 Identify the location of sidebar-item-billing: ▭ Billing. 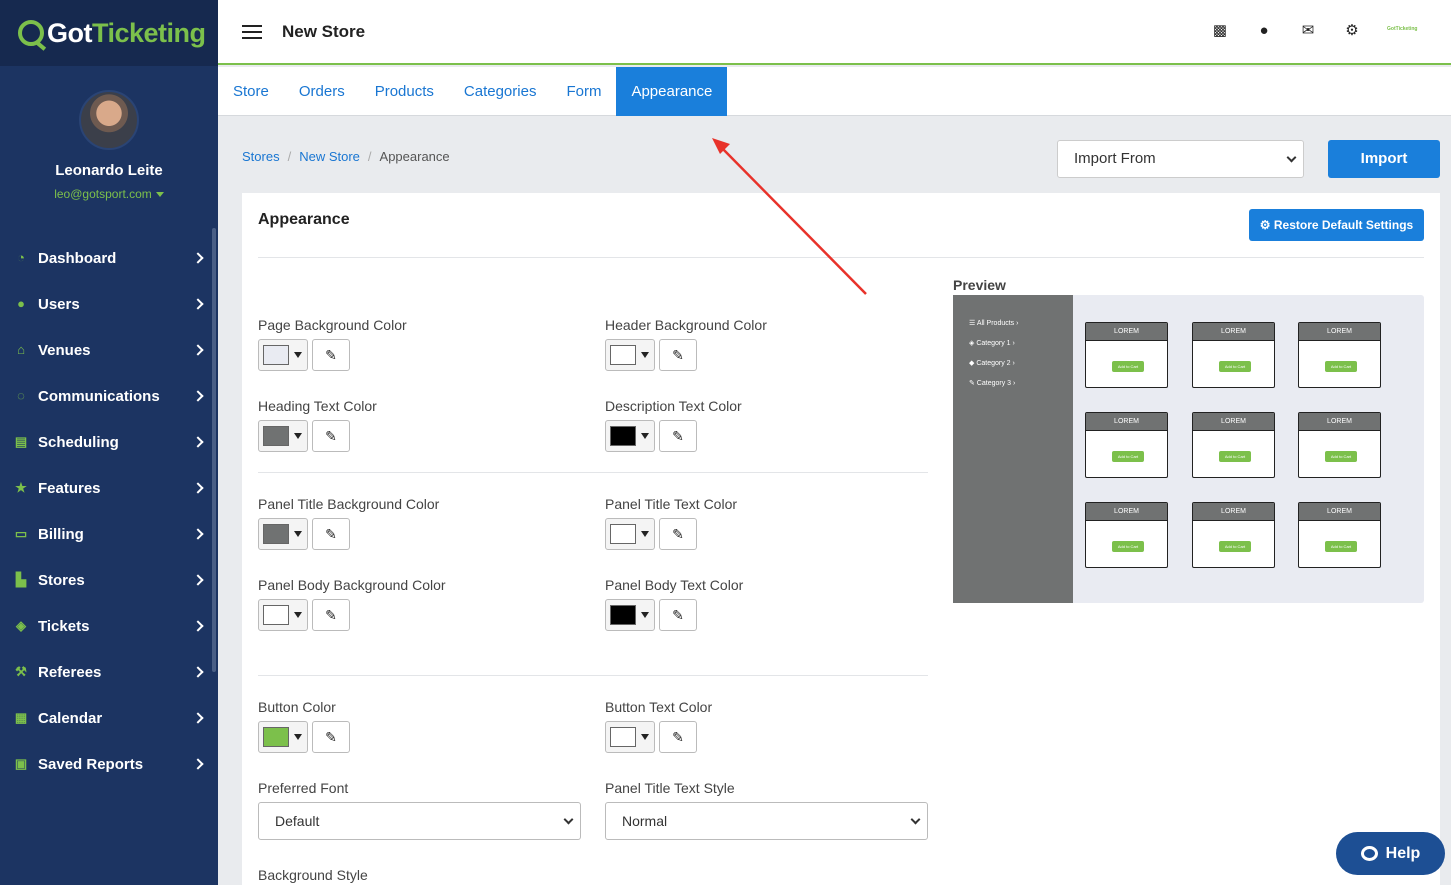
(109, 534).